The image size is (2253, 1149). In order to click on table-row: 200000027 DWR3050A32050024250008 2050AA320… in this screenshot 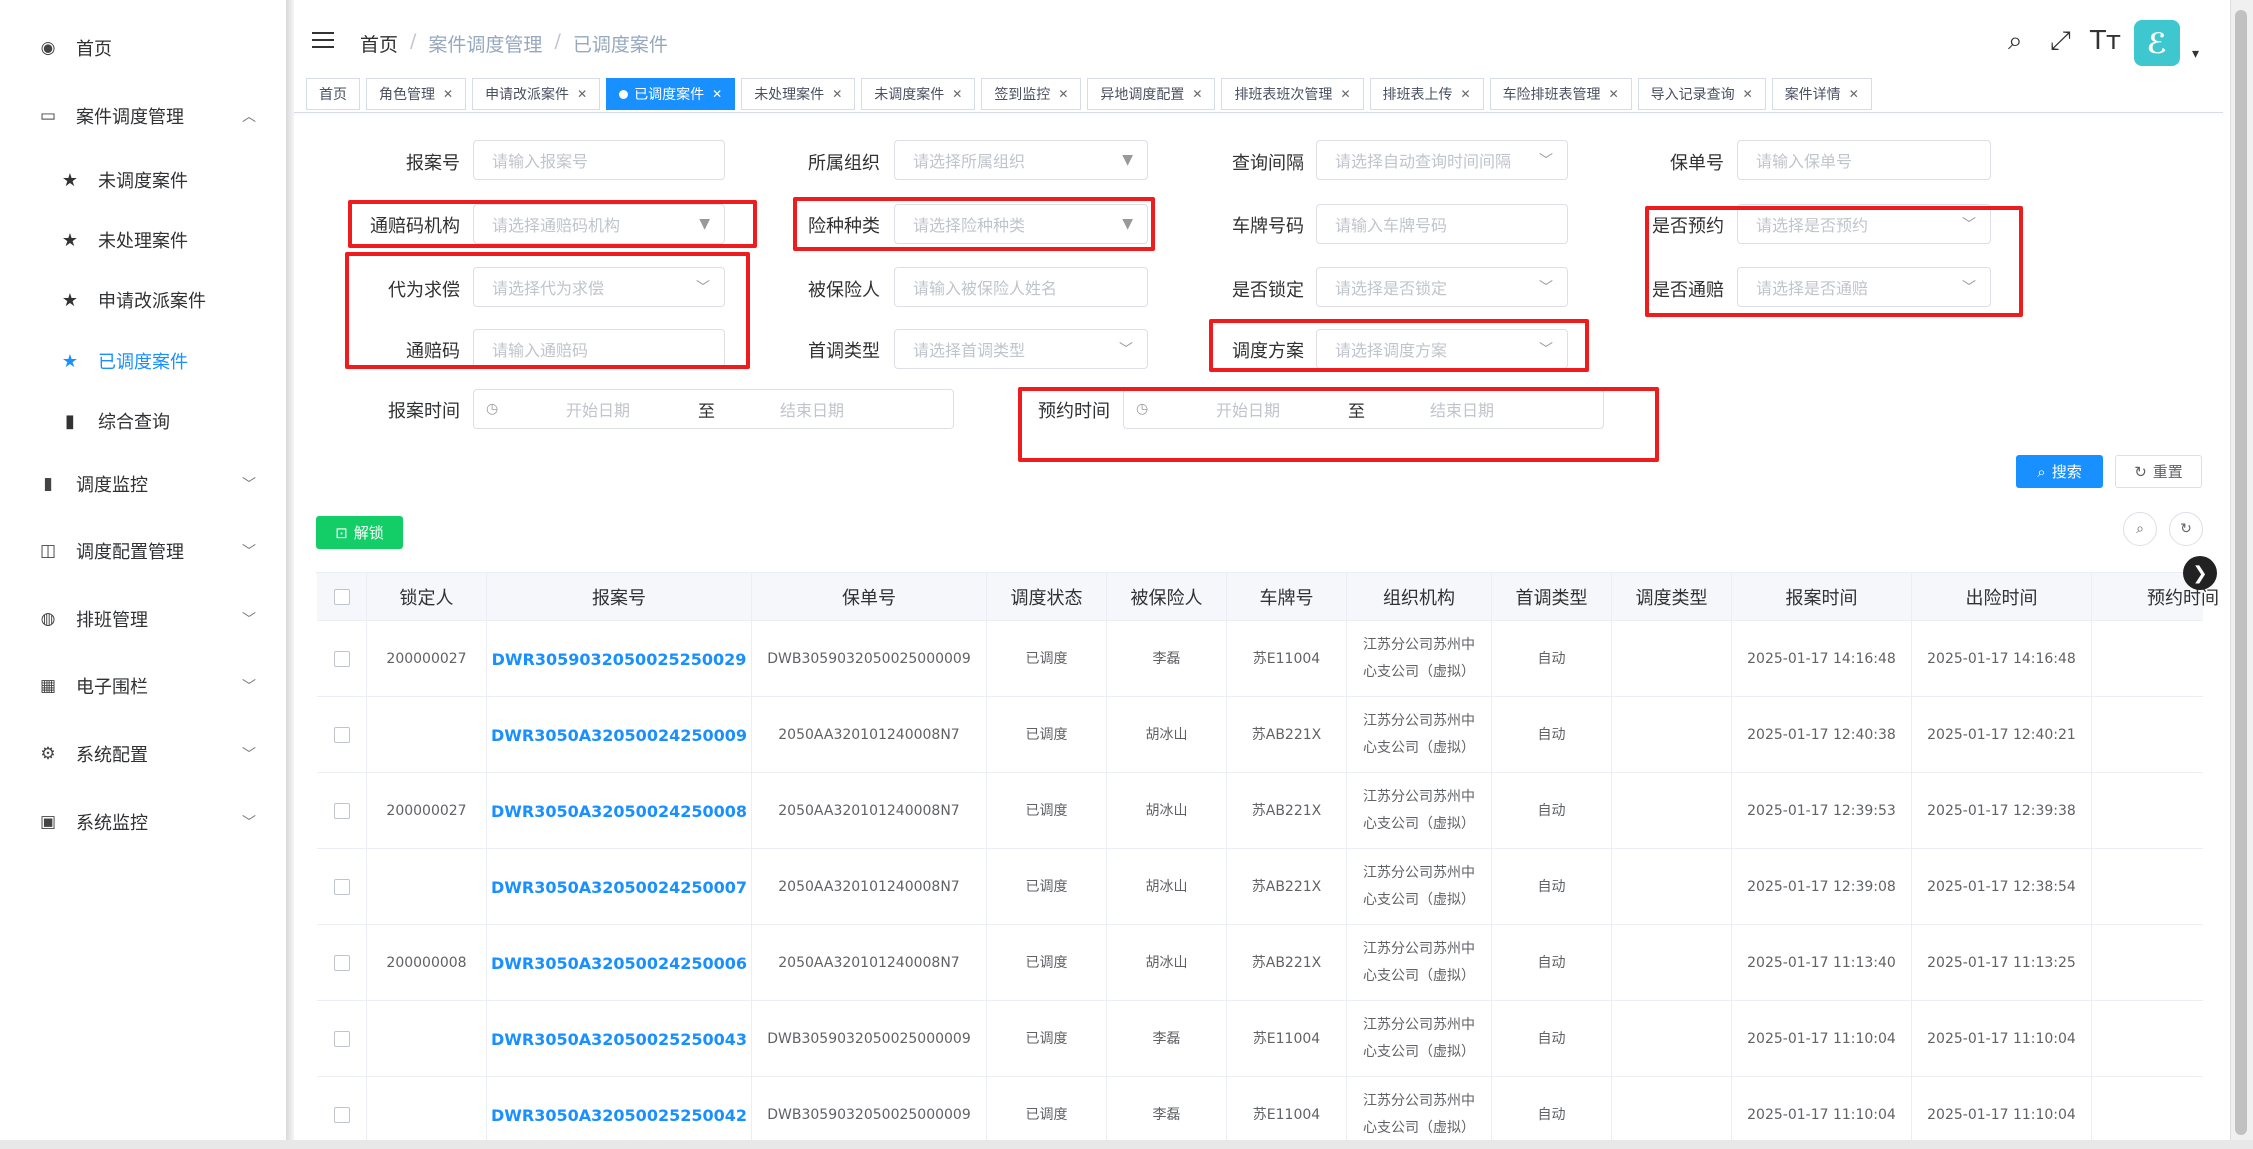, I will do `click(1260, 811)`.